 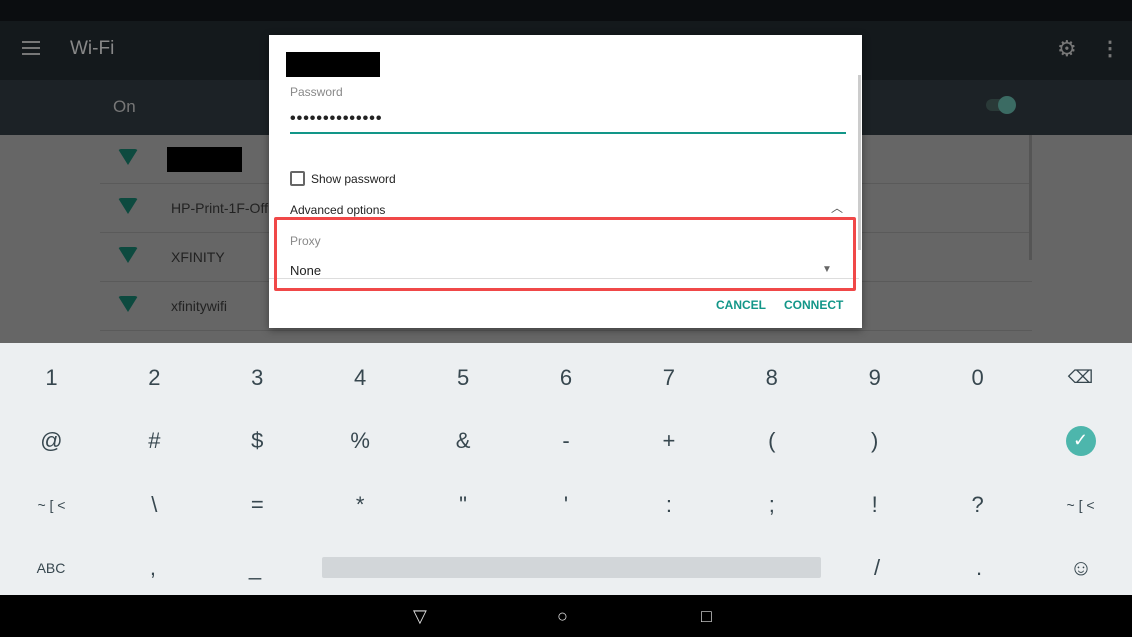 I want to click on redacted-dialog-title, so click(x=333, y=64).